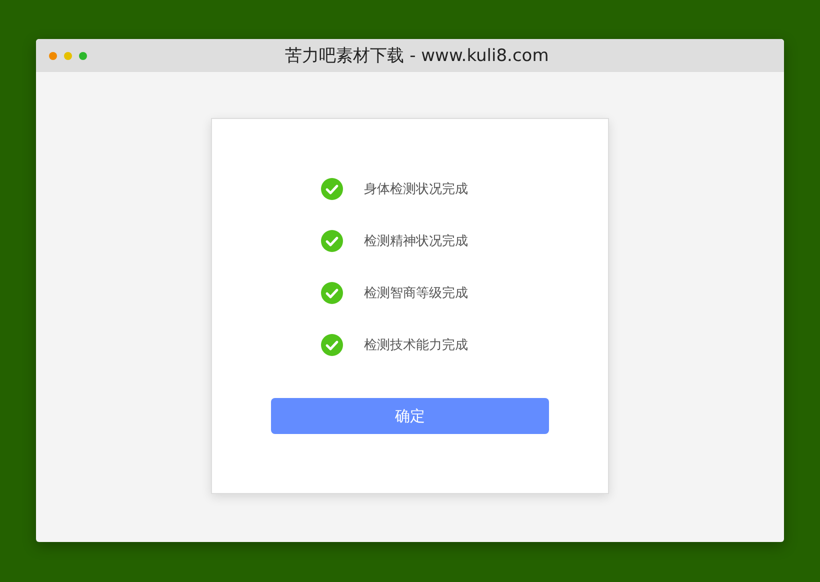 Image resolution: width=820 pixels, height=582 pixels. Describe the element at coordinates (416, 189) in the screenshot. I see `check-label: 身体检测状况完成` at that location.